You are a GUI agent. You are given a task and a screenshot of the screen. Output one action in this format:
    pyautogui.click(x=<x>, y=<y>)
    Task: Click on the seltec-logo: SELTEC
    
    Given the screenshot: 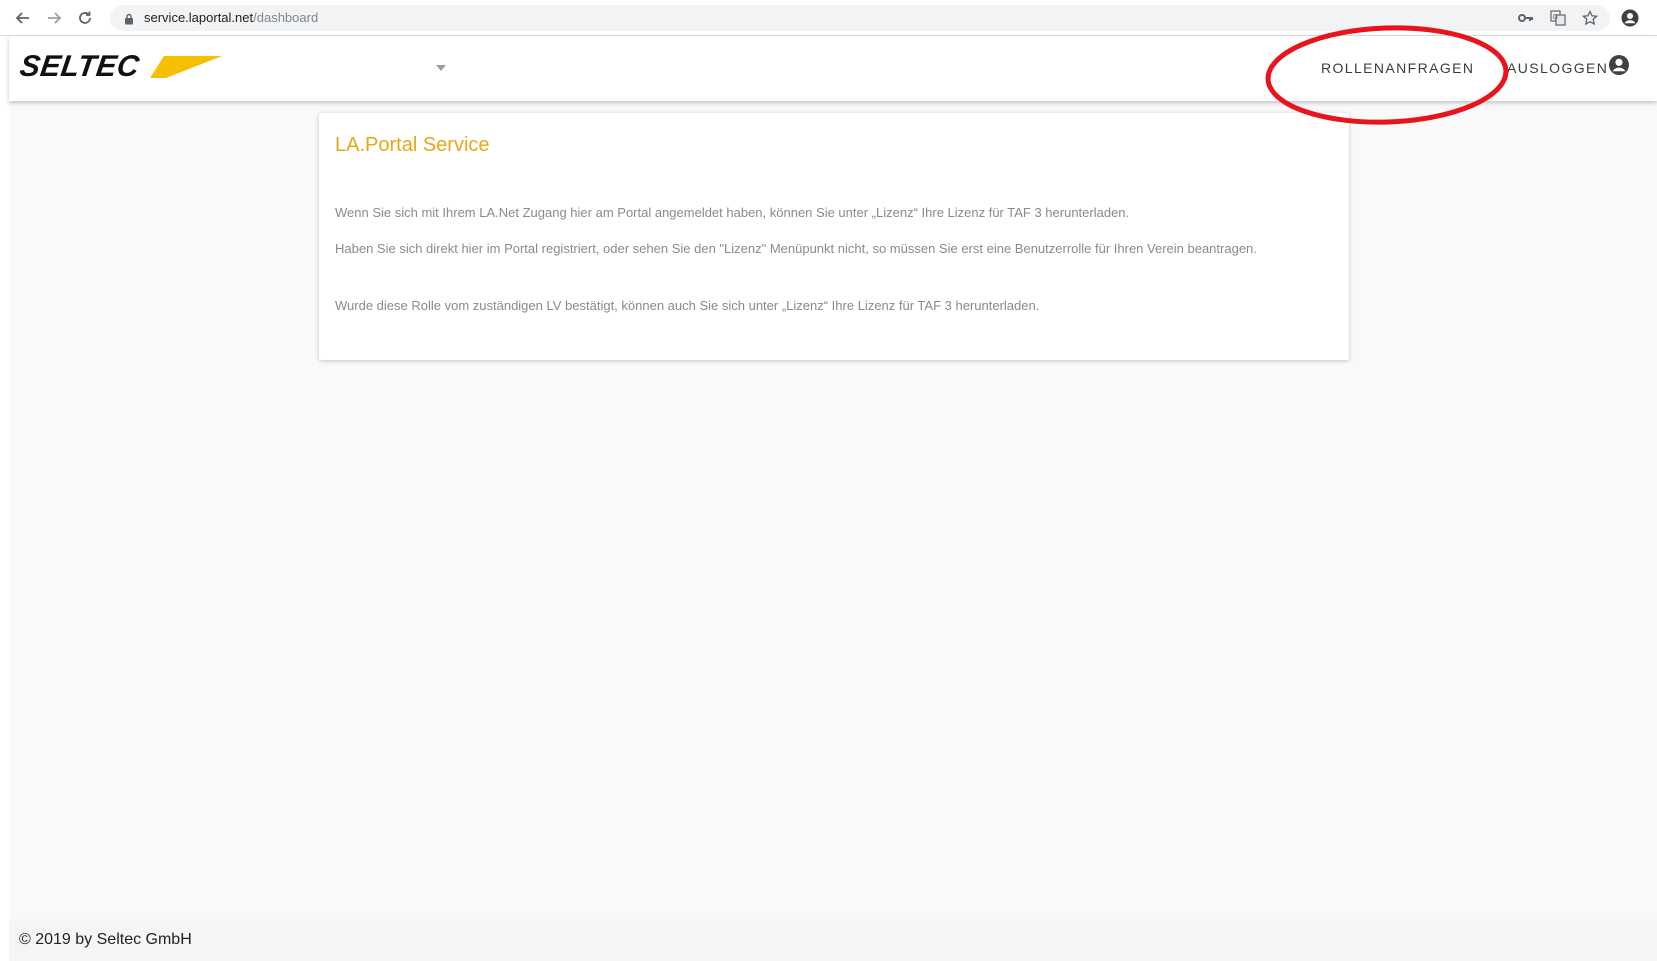 What is the action you would take?
    pyautogui.click(x=119, y=67)
    